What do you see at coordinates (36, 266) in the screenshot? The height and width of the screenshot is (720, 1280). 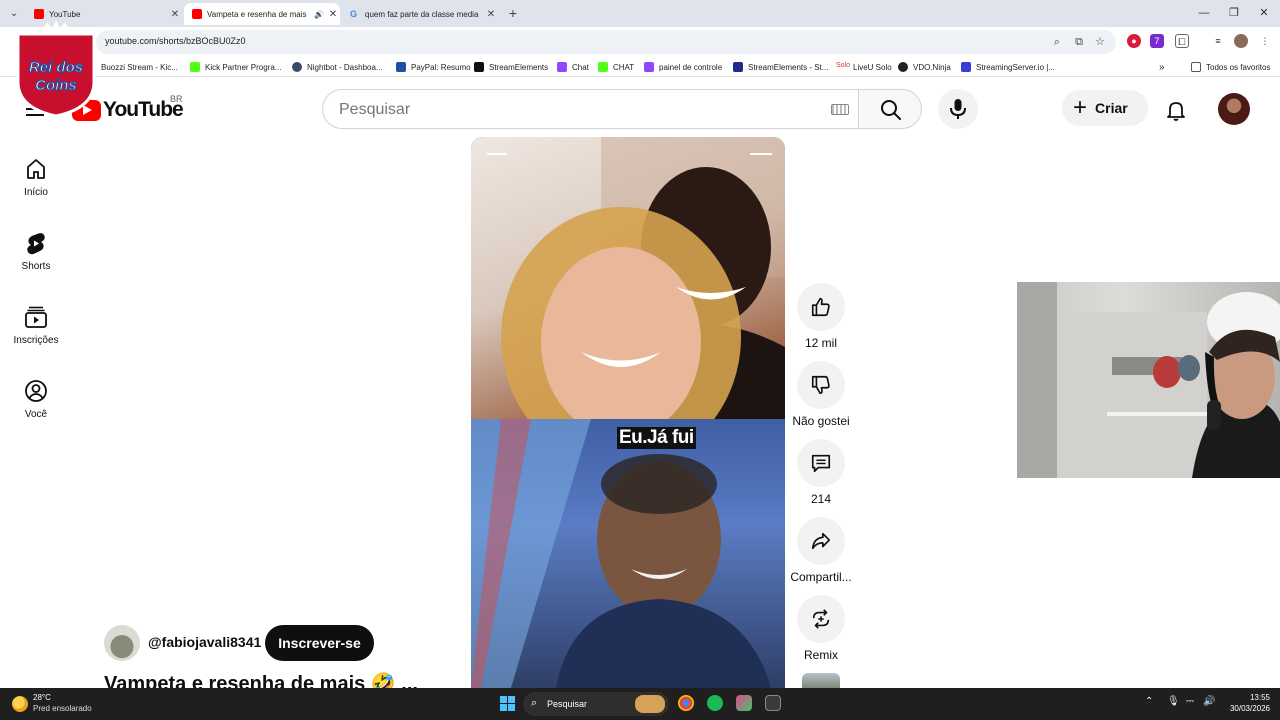 I see `guide-label: Shorts` at bounding box center [36, 266].